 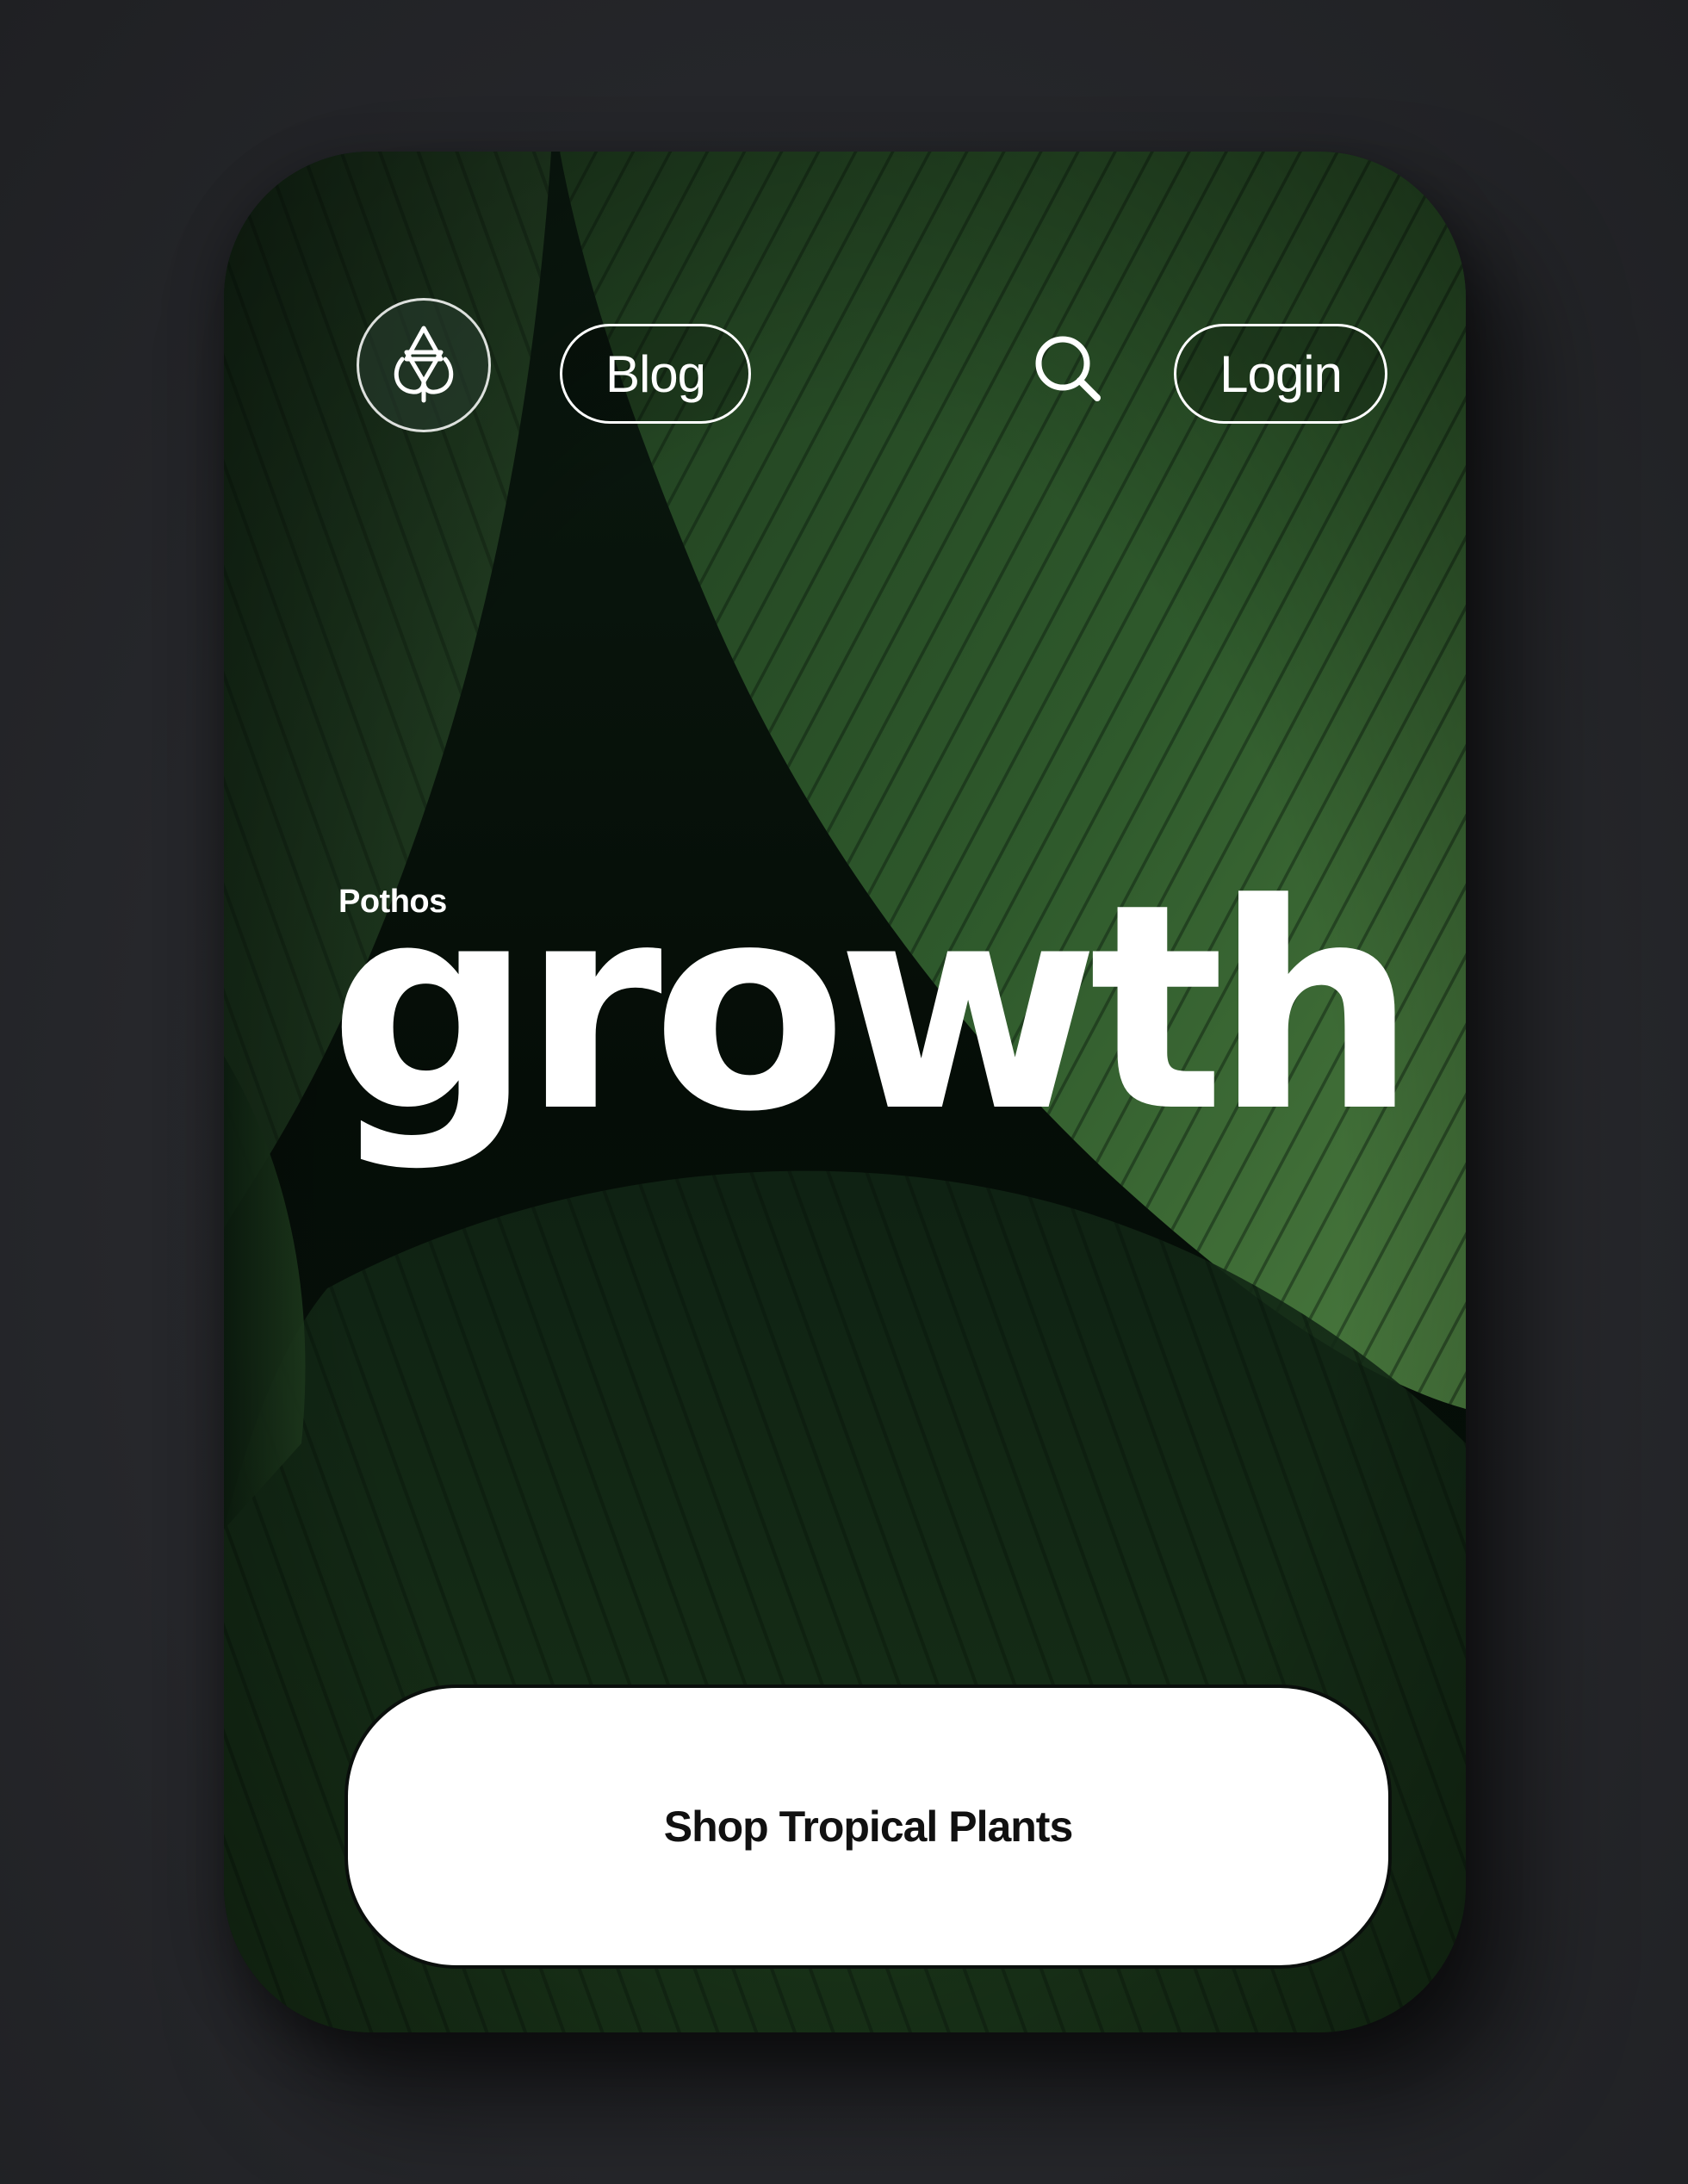 I want to click on lotus-star-icon, so click(x=424, y=364).